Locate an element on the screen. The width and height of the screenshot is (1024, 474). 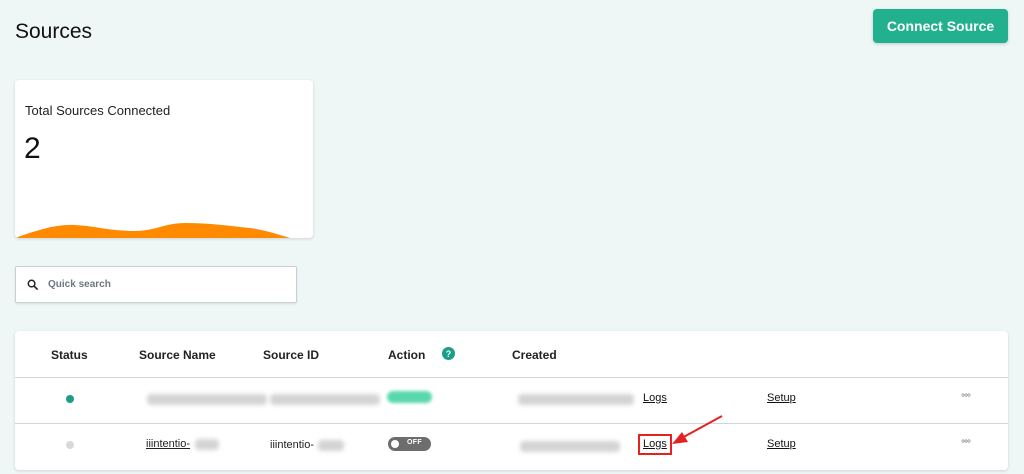
header-action: Action is located at coordinates (407, 355).